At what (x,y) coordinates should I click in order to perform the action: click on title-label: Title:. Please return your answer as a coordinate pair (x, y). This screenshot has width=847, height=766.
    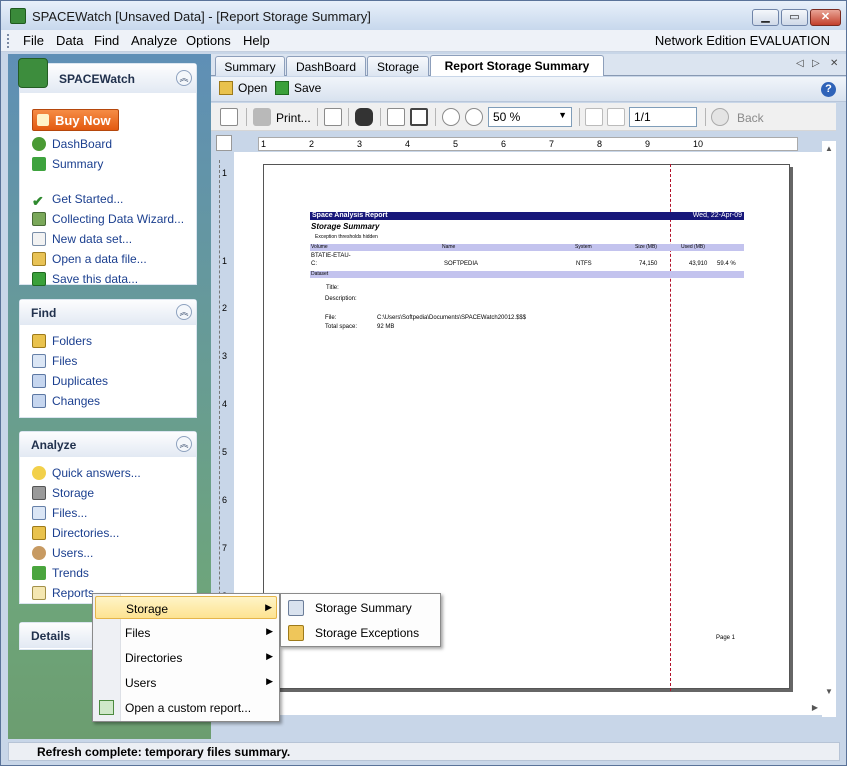
    Looking at the image, I should click on (332, 288).